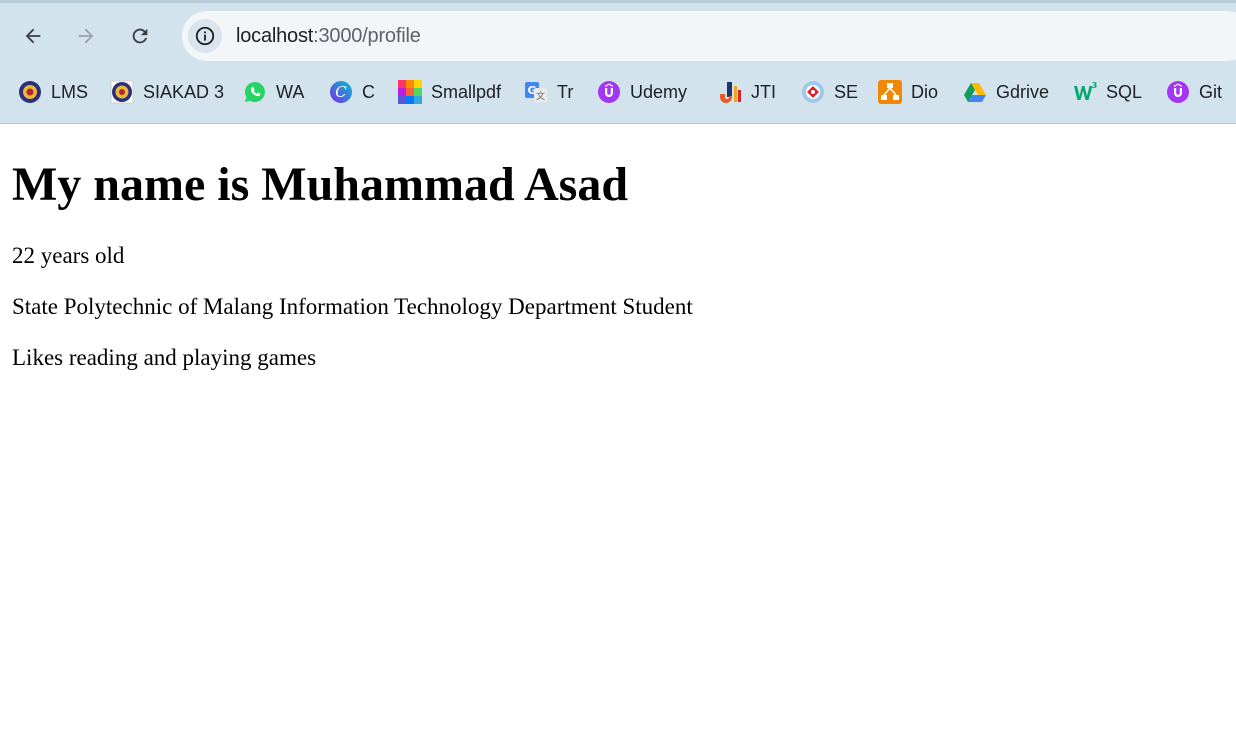  I want to click on forward-button, so click(86, 36).